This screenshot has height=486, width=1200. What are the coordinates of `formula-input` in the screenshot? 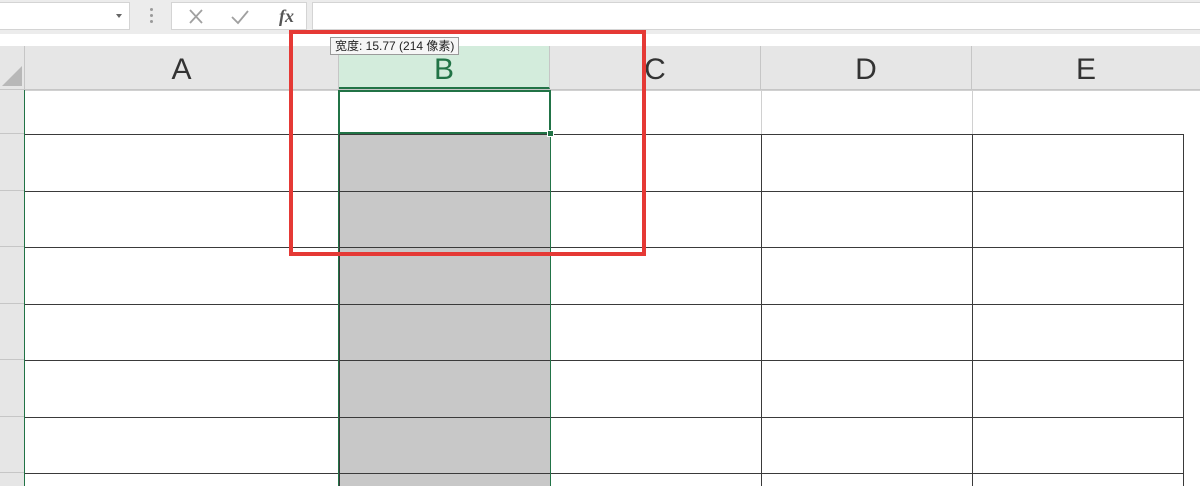 It's located at (756, 16).